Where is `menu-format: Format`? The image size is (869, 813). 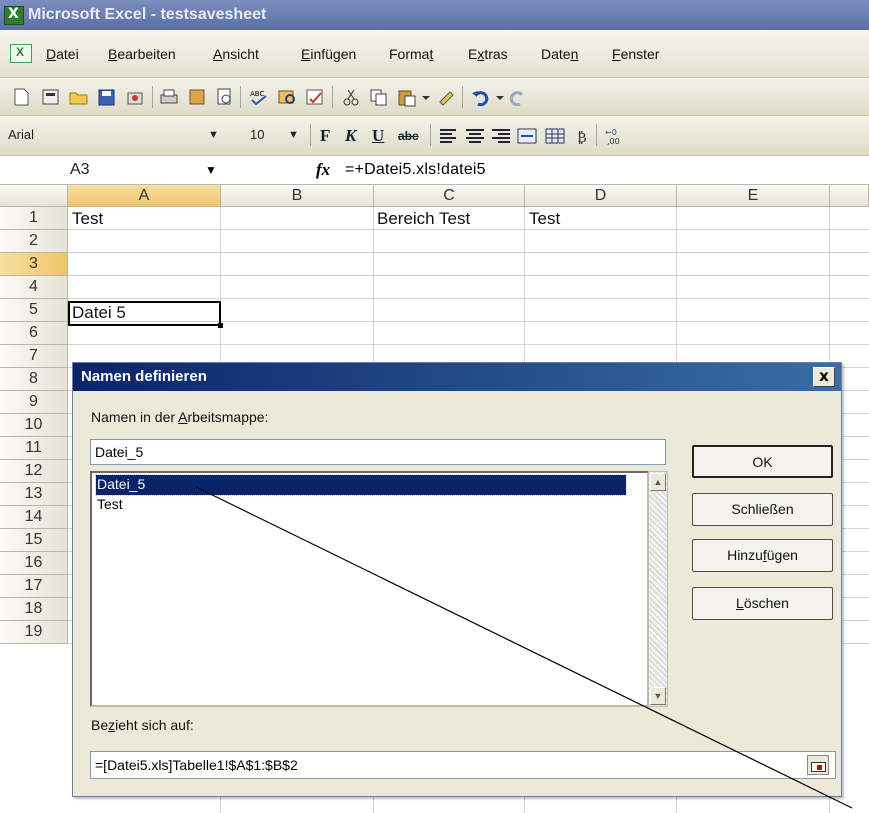
menu-format: Format is located at coordinates (411, 54).